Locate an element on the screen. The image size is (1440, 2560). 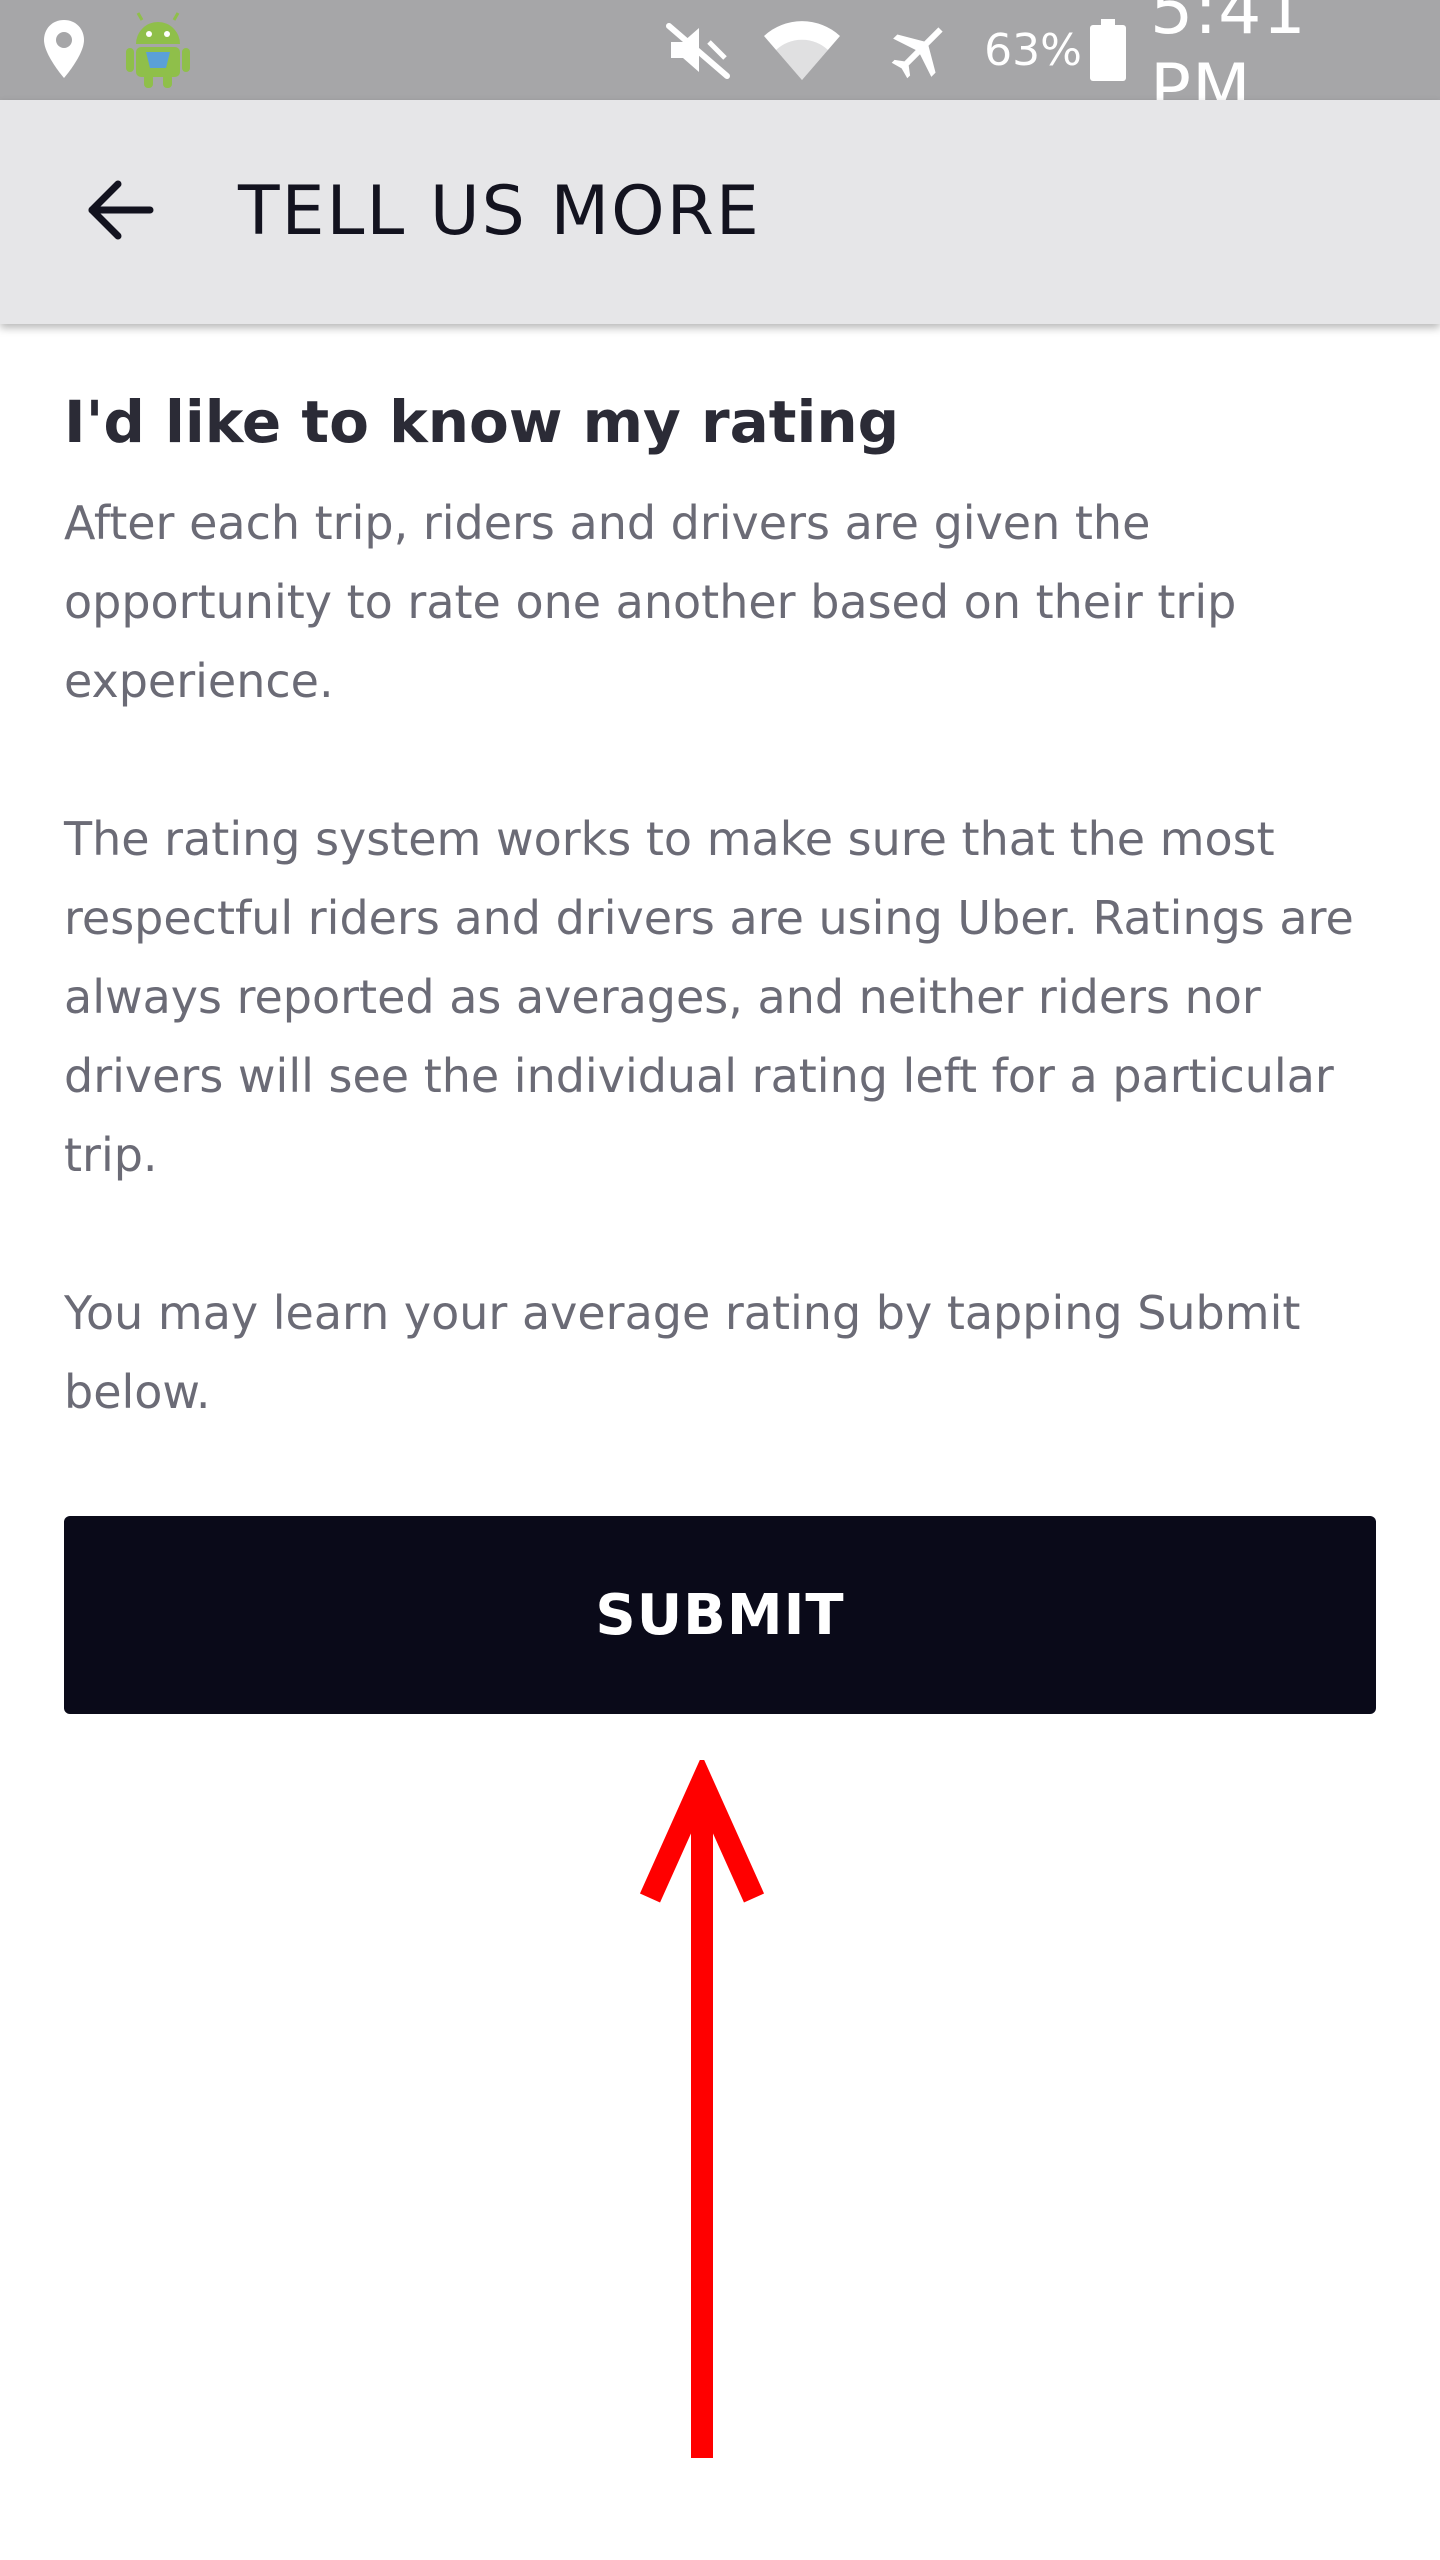
back-button is located at coordinates (120, 212).